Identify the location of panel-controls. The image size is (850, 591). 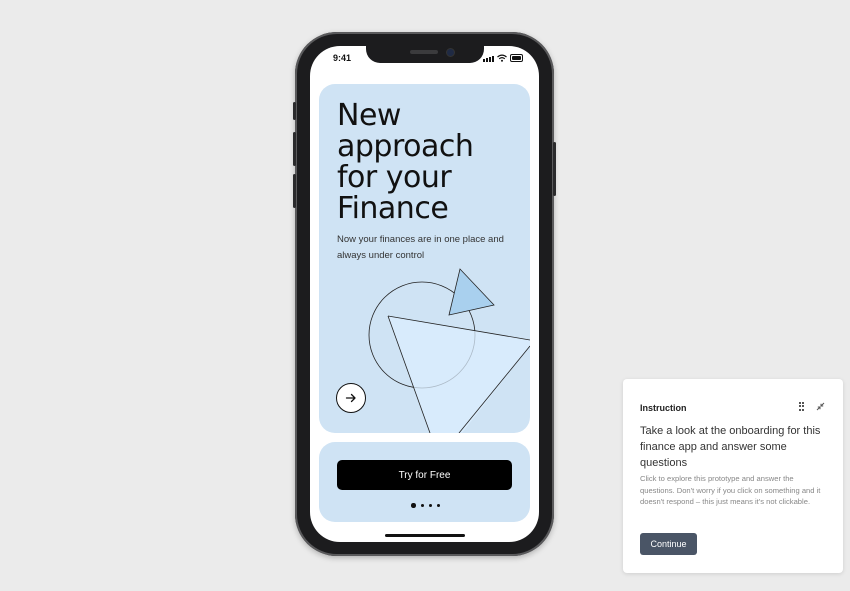
(812, 406).